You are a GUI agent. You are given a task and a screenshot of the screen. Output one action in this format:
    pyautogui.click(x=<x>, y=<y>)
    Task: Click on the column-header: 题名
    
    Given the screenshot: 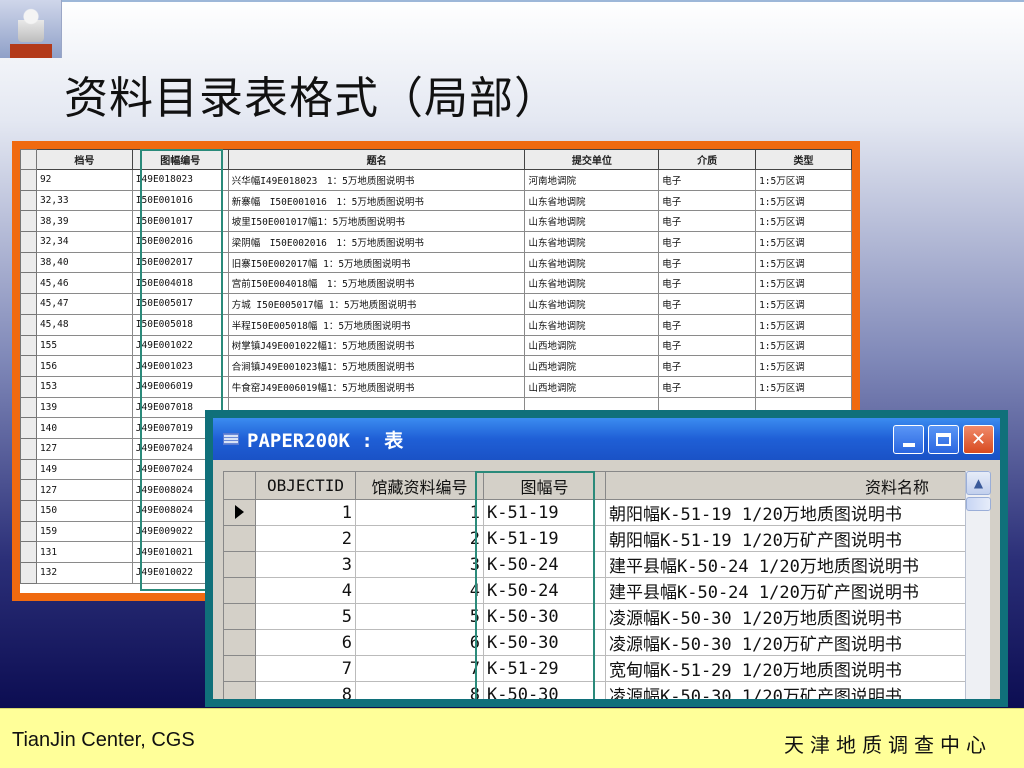 What is the action you would take?
    pyautogui.click(x=376, y=159)
    